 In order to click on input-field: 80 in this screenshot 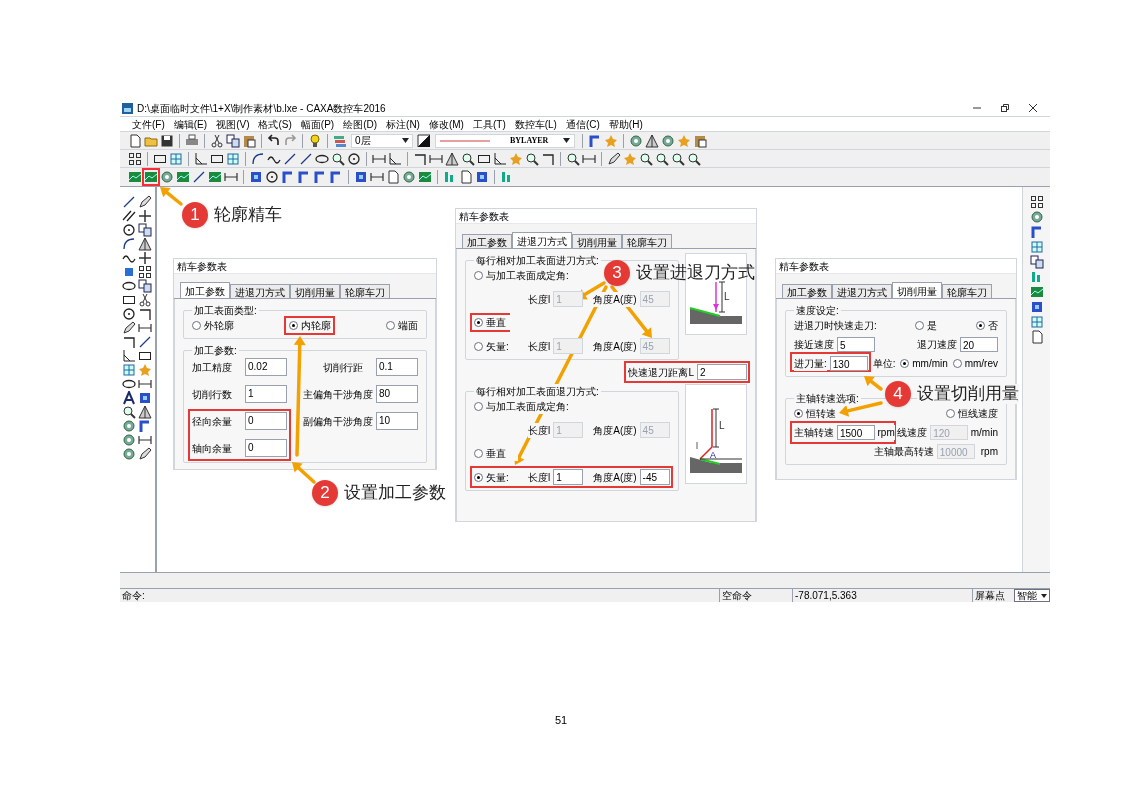, I will do `click(397, 394)`.